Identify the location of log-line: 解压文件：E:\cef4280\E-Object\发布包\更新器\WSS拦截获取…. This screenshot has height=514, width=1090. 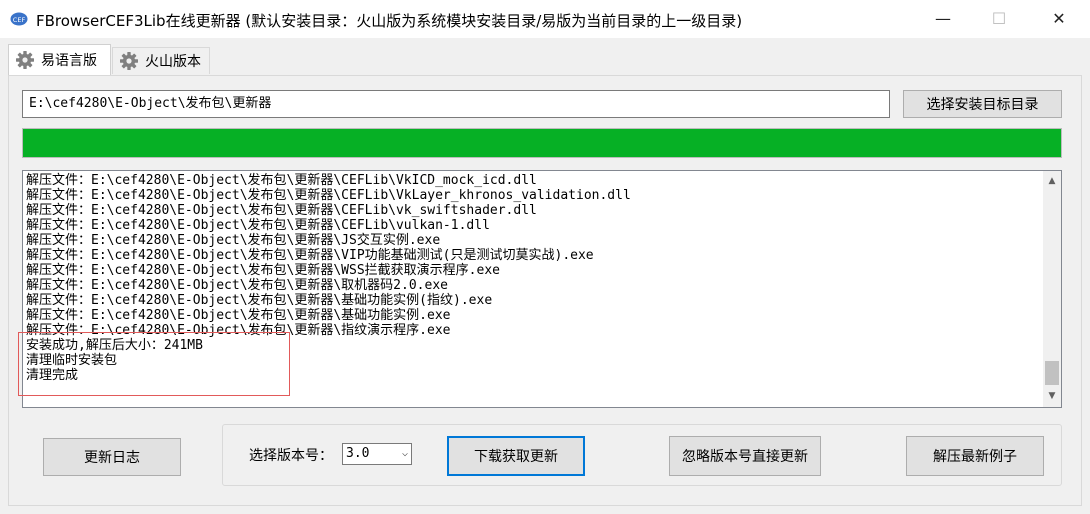
(263, 270).